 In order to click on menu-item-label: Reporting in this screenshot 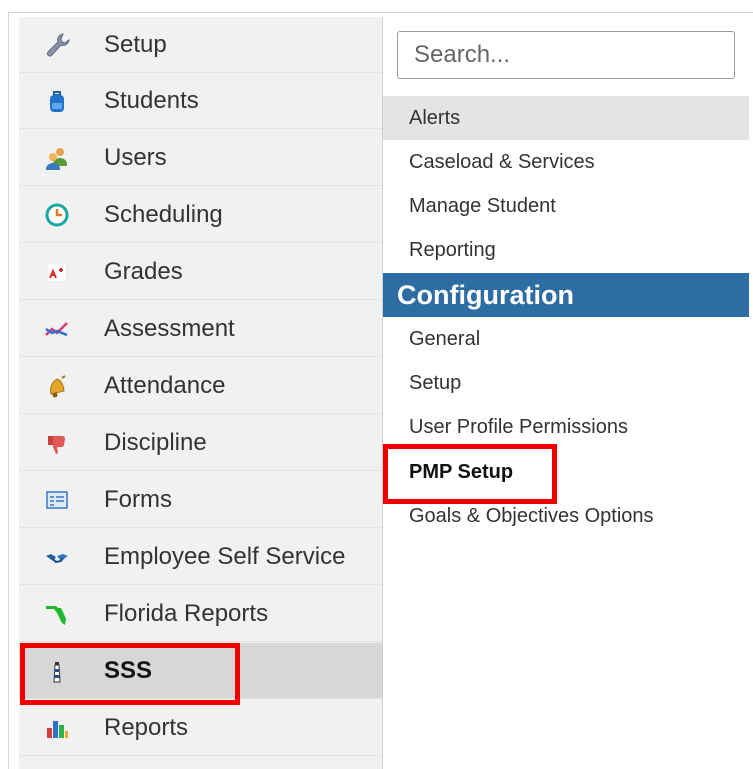, I will do `click(452, 249)`.